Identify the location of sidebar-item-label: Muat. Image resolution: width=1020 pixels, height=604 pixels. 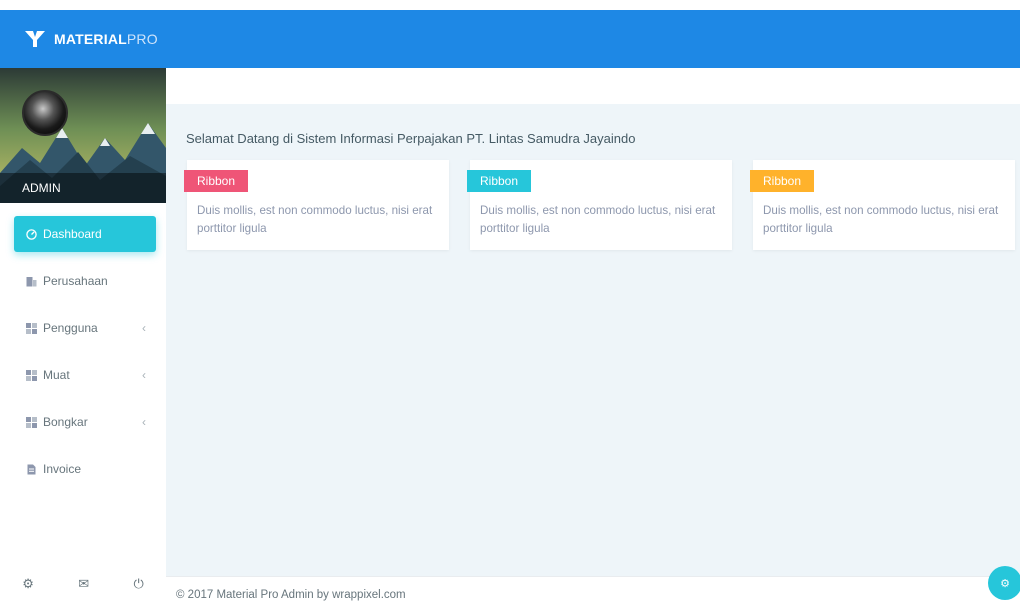
(56, 375).